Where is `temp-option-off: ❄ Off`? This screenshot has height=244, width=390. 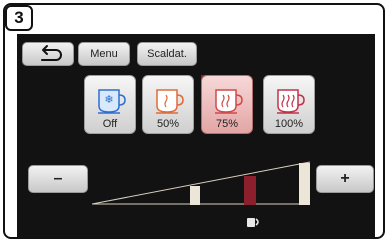
temp-option-off: ❄ Off is located at coordinates (110, 104).